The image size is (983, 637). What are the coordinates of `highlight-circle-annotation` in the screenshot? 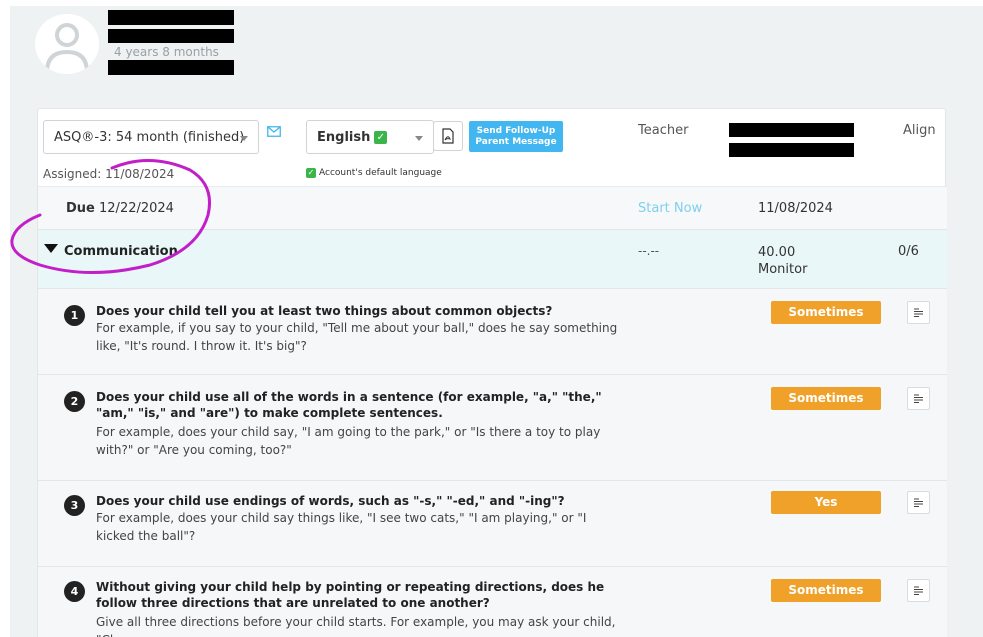 It's located at (110, 216).